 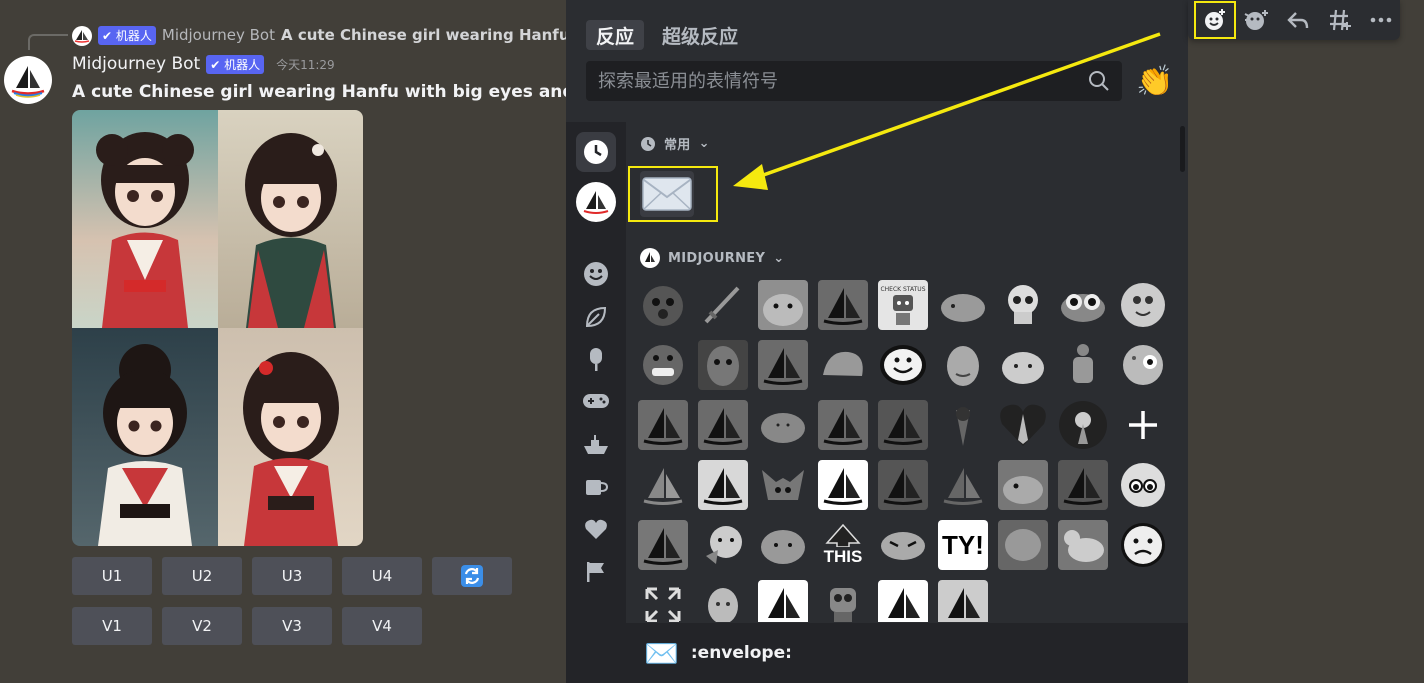 I want to click on emoji-dragon, so click(x=1023, y=485).